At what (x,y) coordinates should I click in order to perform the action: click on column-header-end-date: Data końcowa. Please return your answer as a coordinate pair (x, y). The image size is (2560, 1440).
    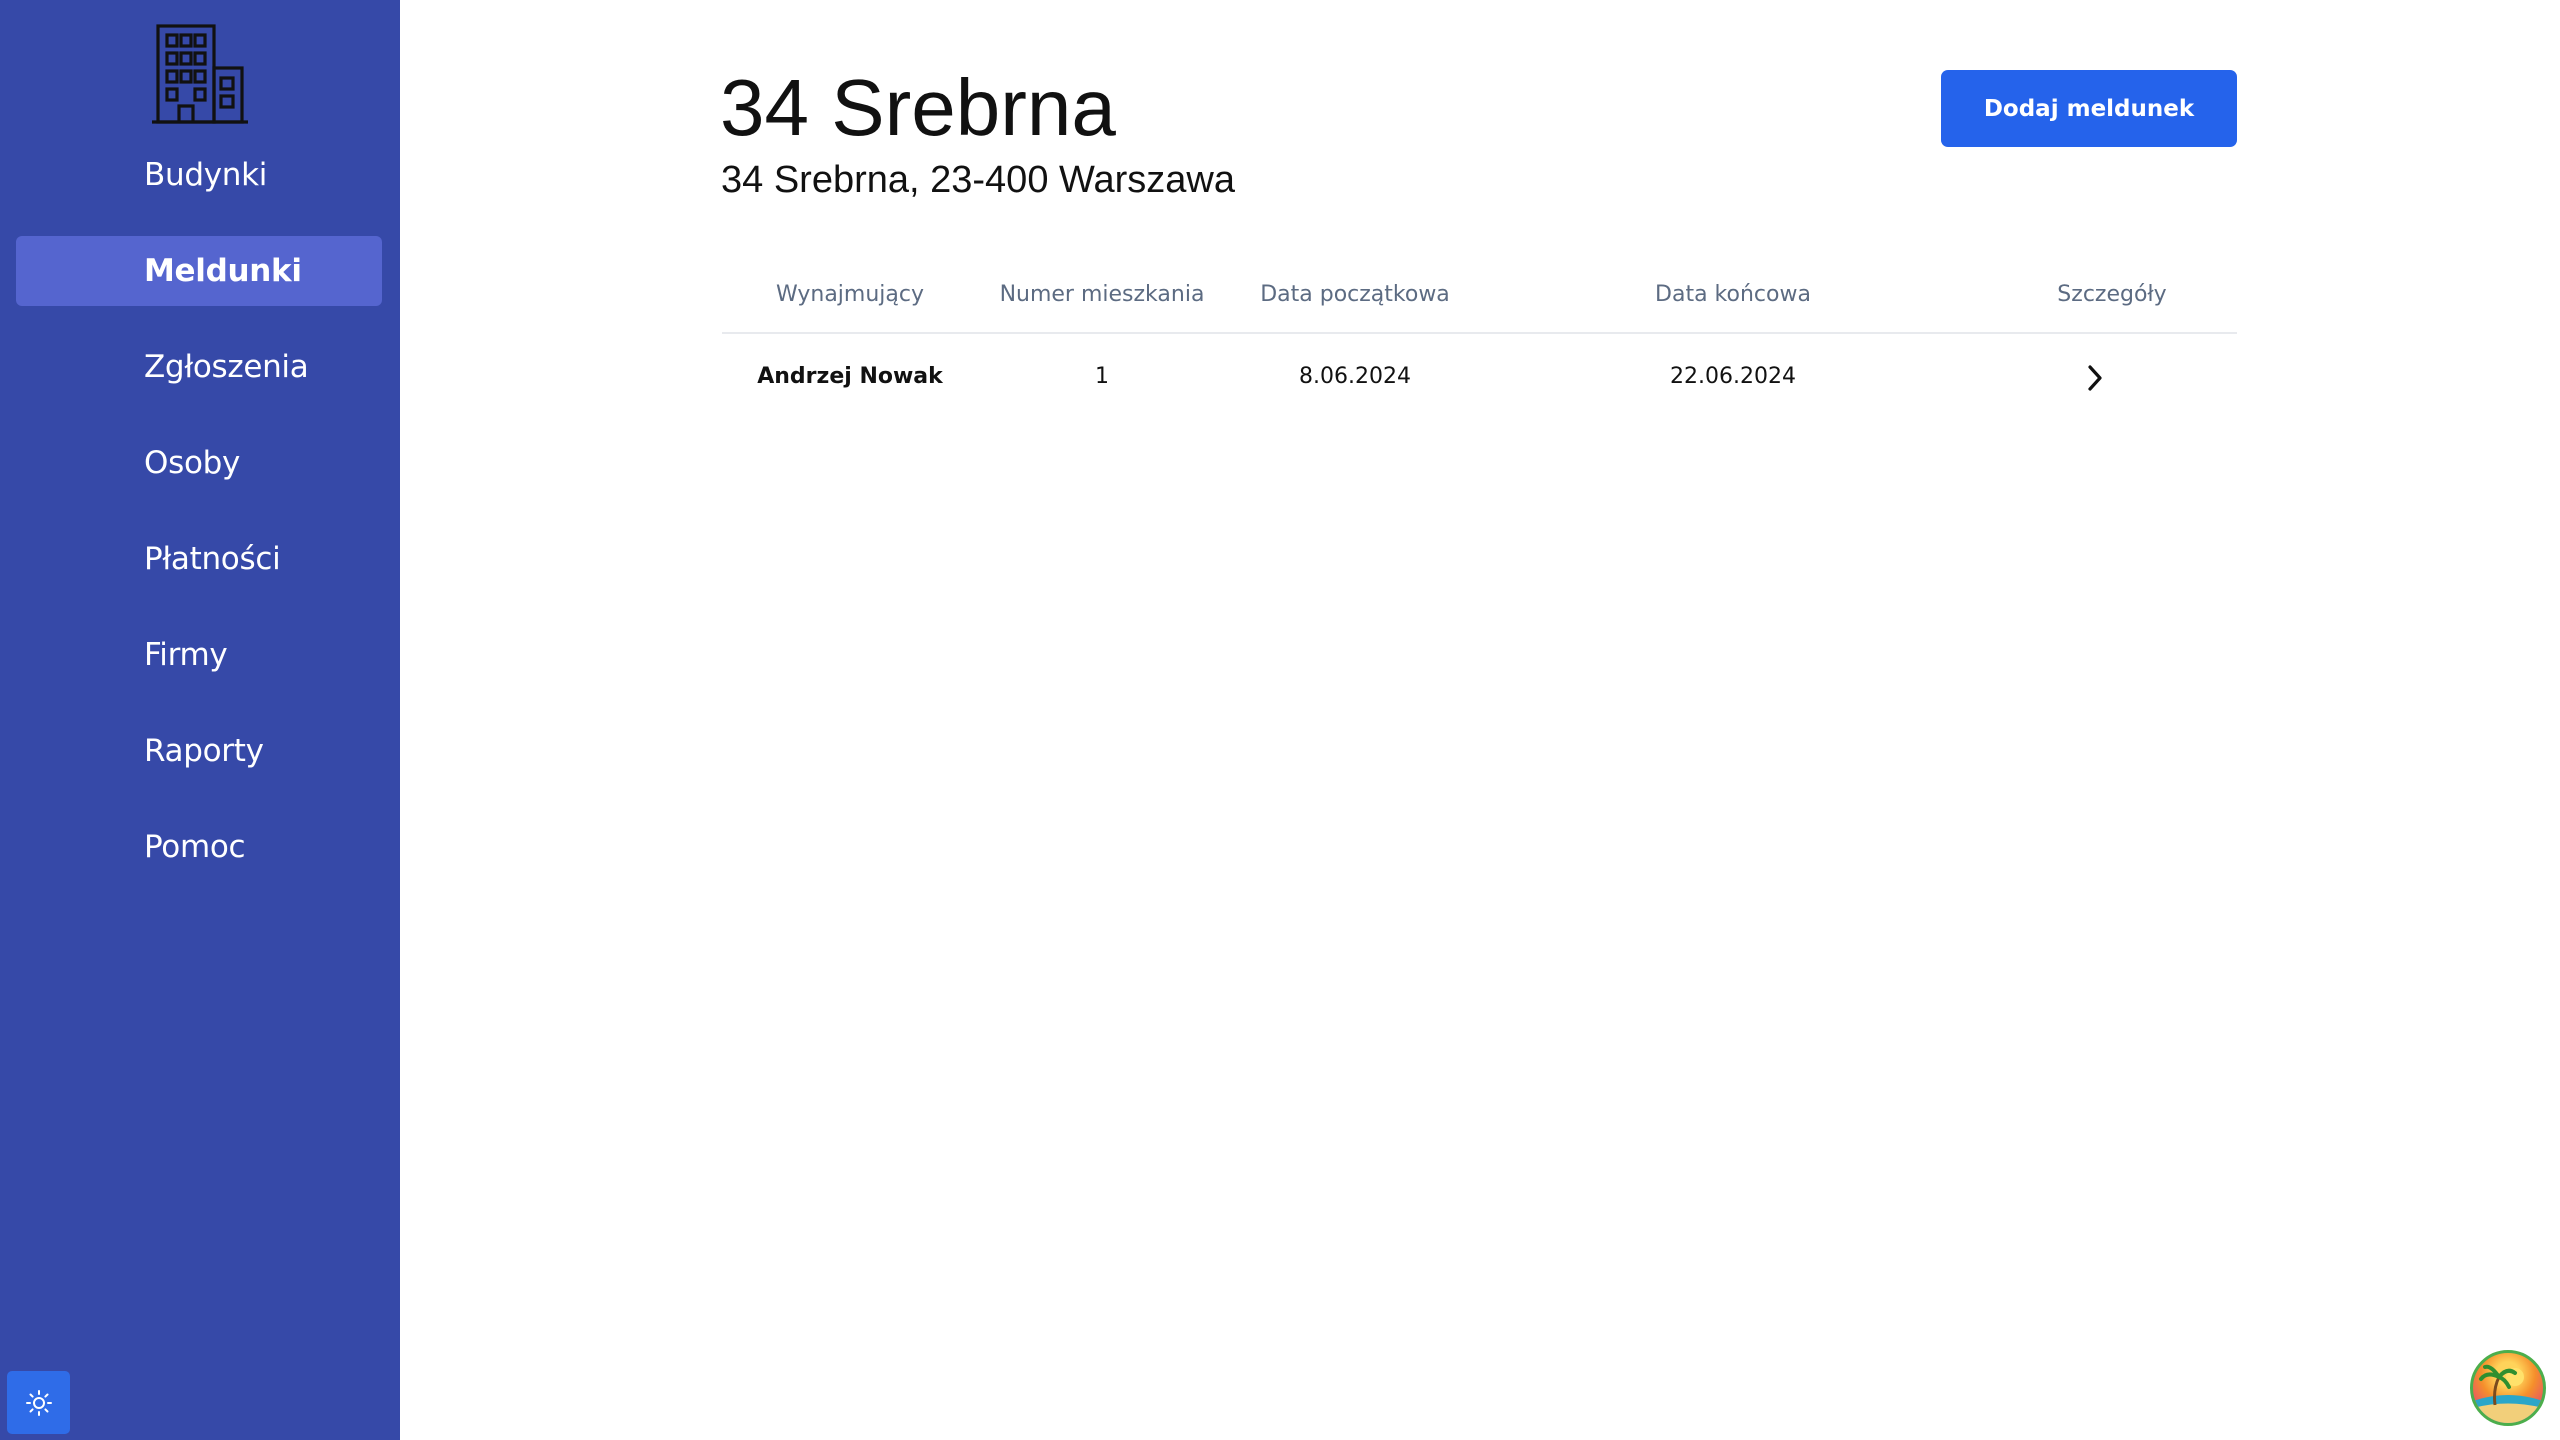
    Looking at the image, I should click on (1733, 294).